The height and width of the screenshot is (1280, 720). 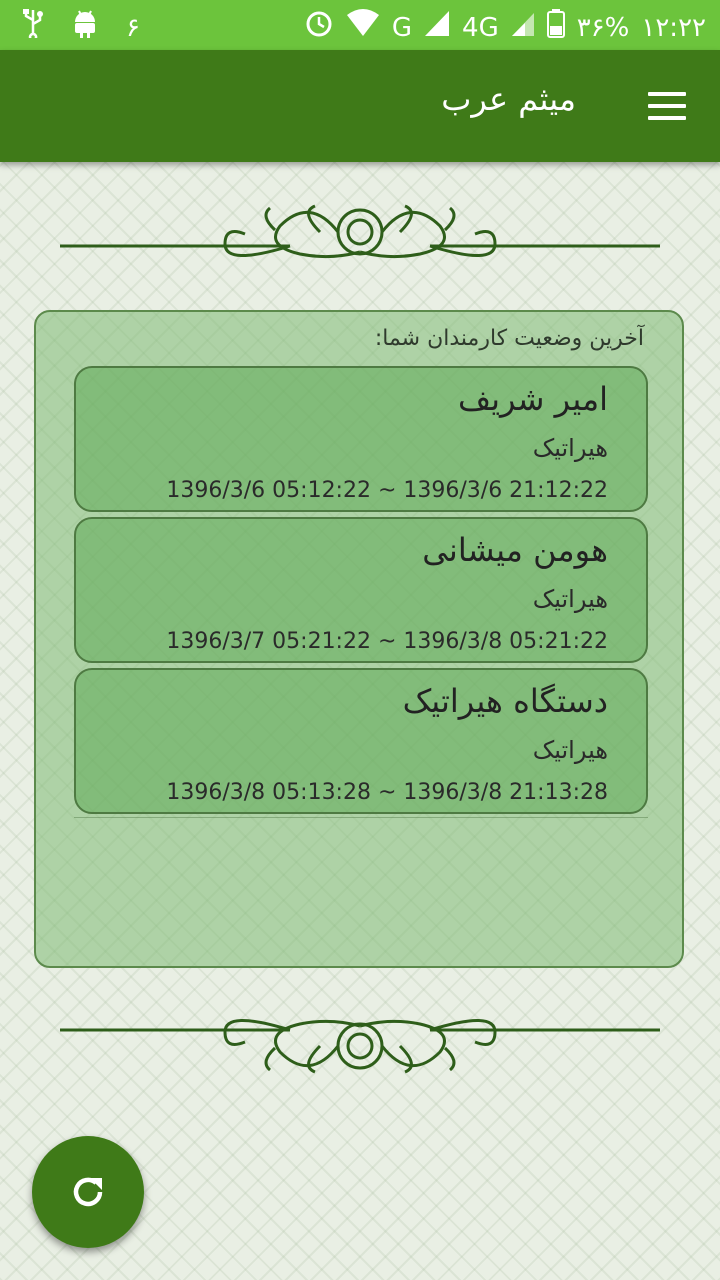 I want to click on hamburger-menu-icon, so click(x=667, y=94).